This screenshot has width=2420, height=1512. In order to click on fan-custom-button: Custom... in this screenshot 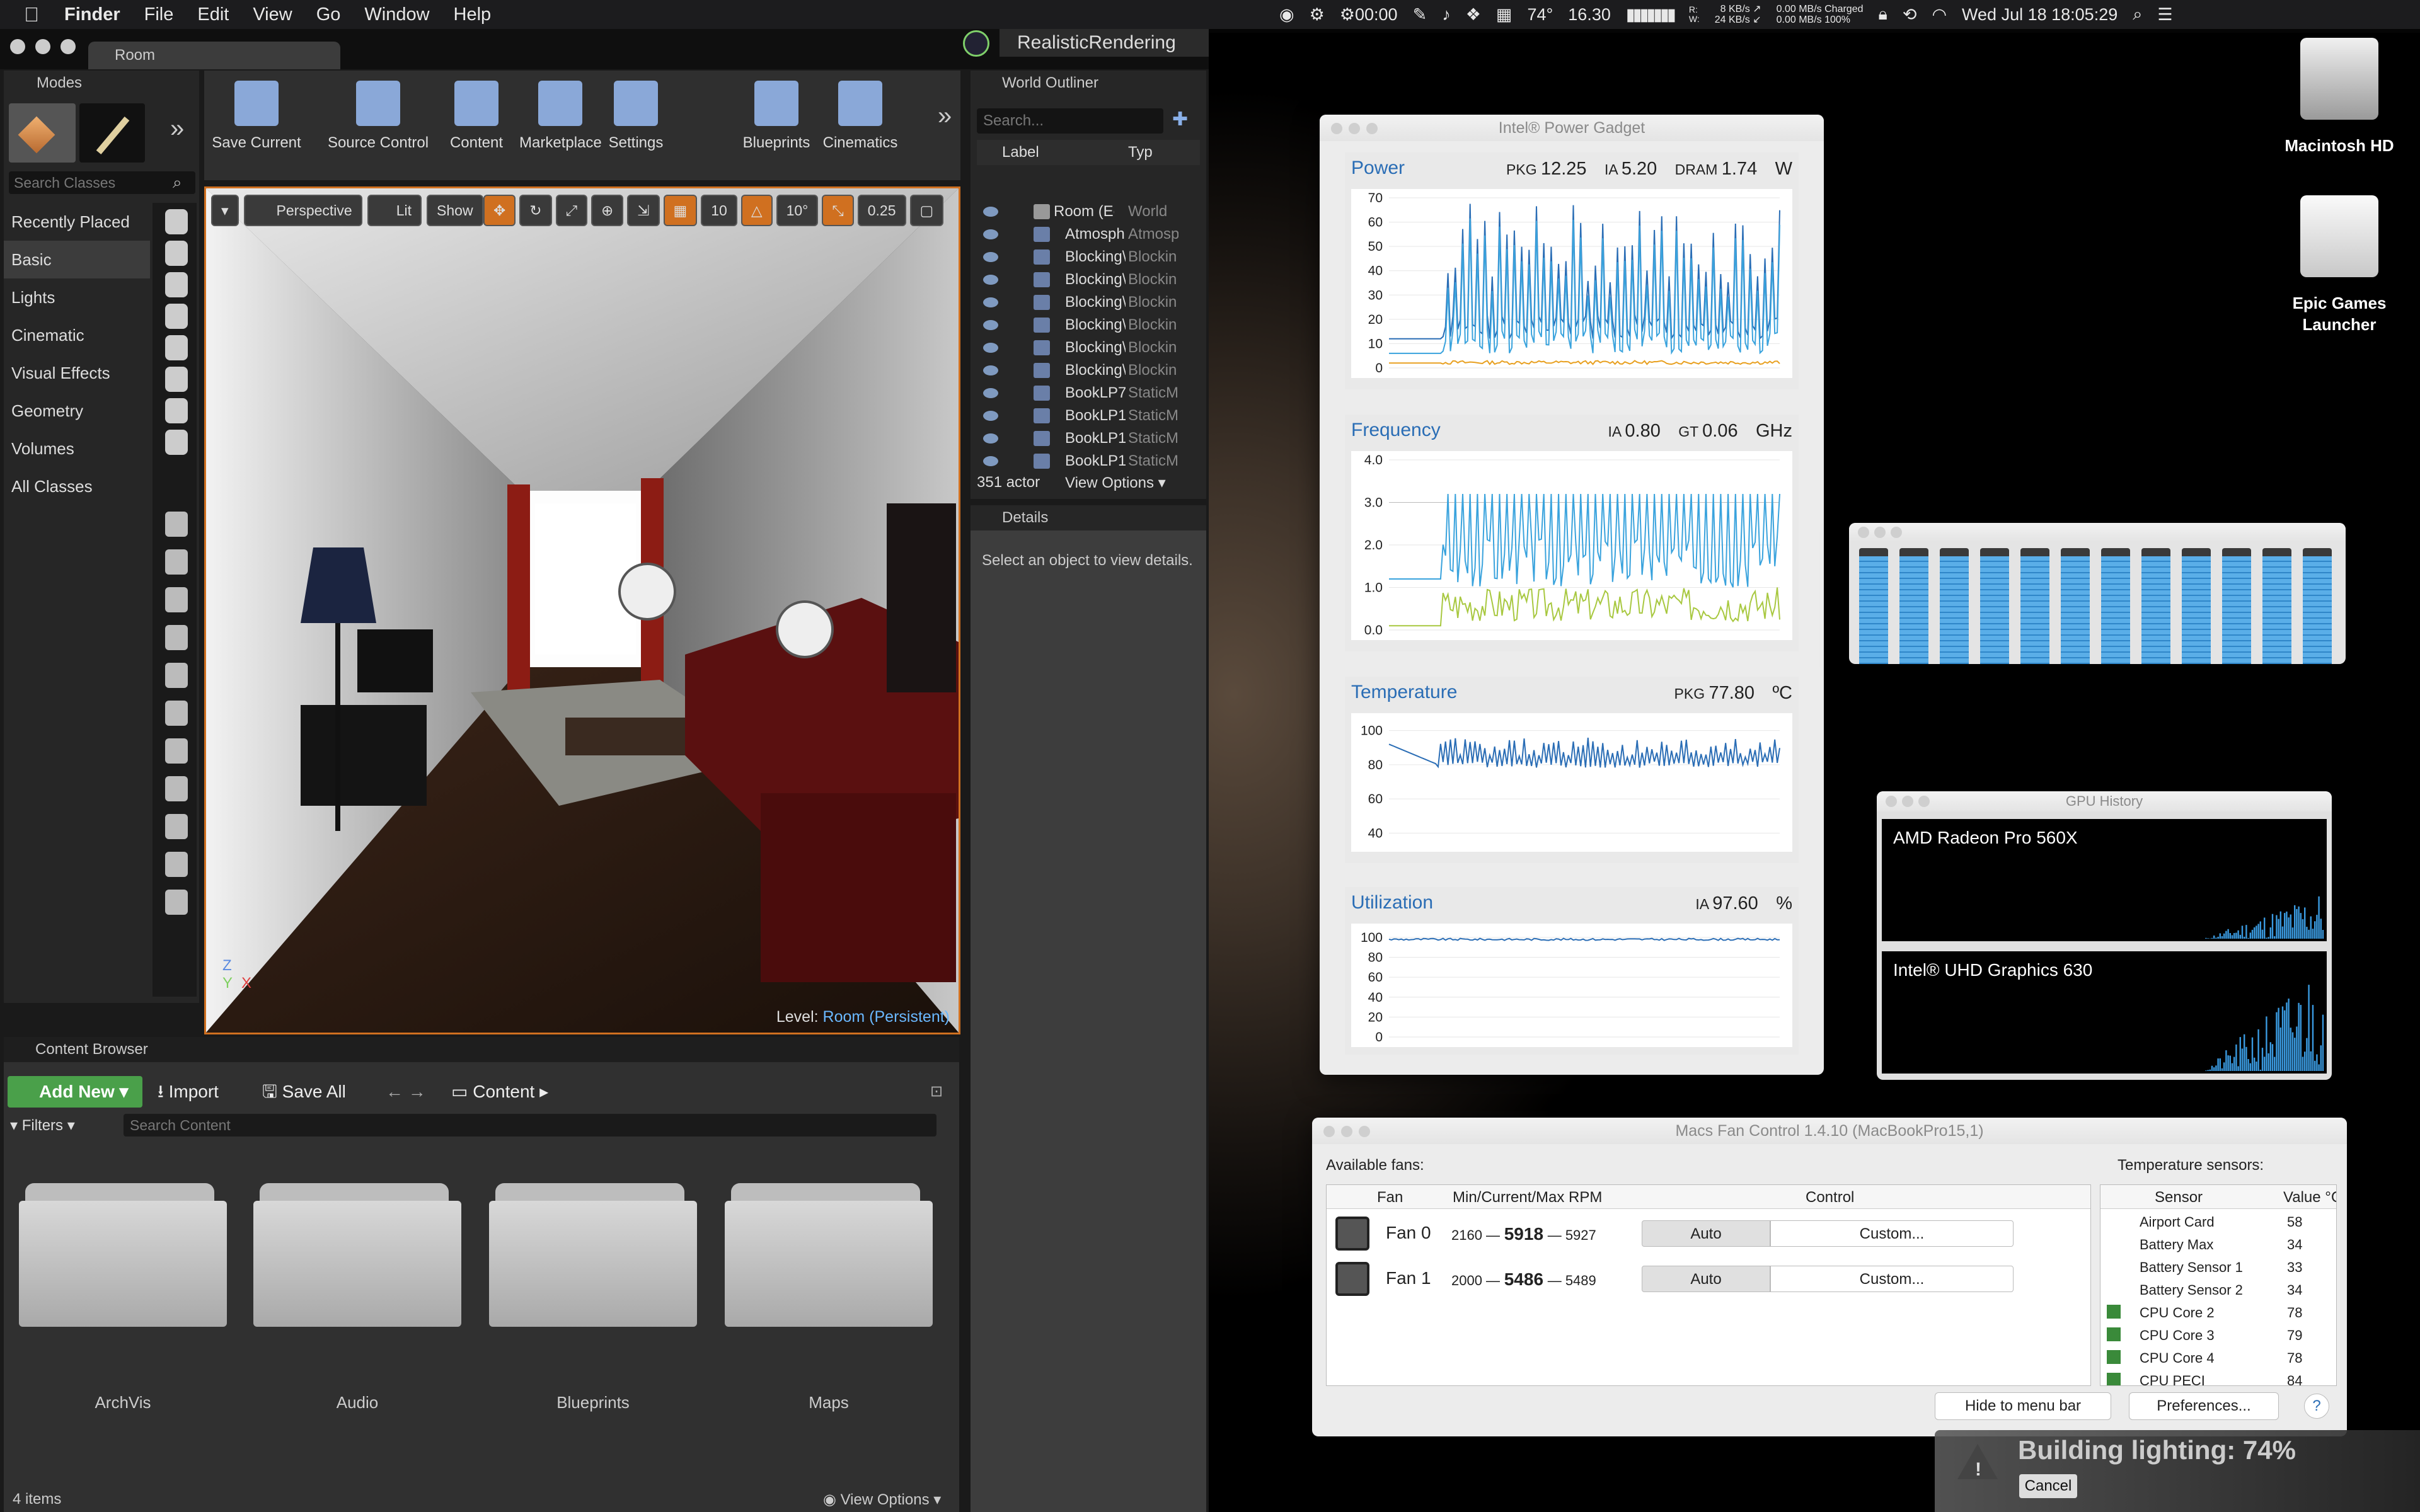, I will do `click(1892, 1279)`.